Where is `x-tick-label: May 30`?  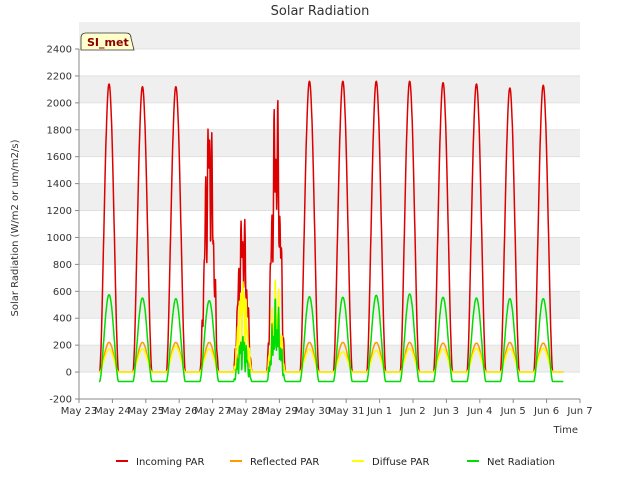
x-tick-label: May 30 is located at coordinates (313, 411).